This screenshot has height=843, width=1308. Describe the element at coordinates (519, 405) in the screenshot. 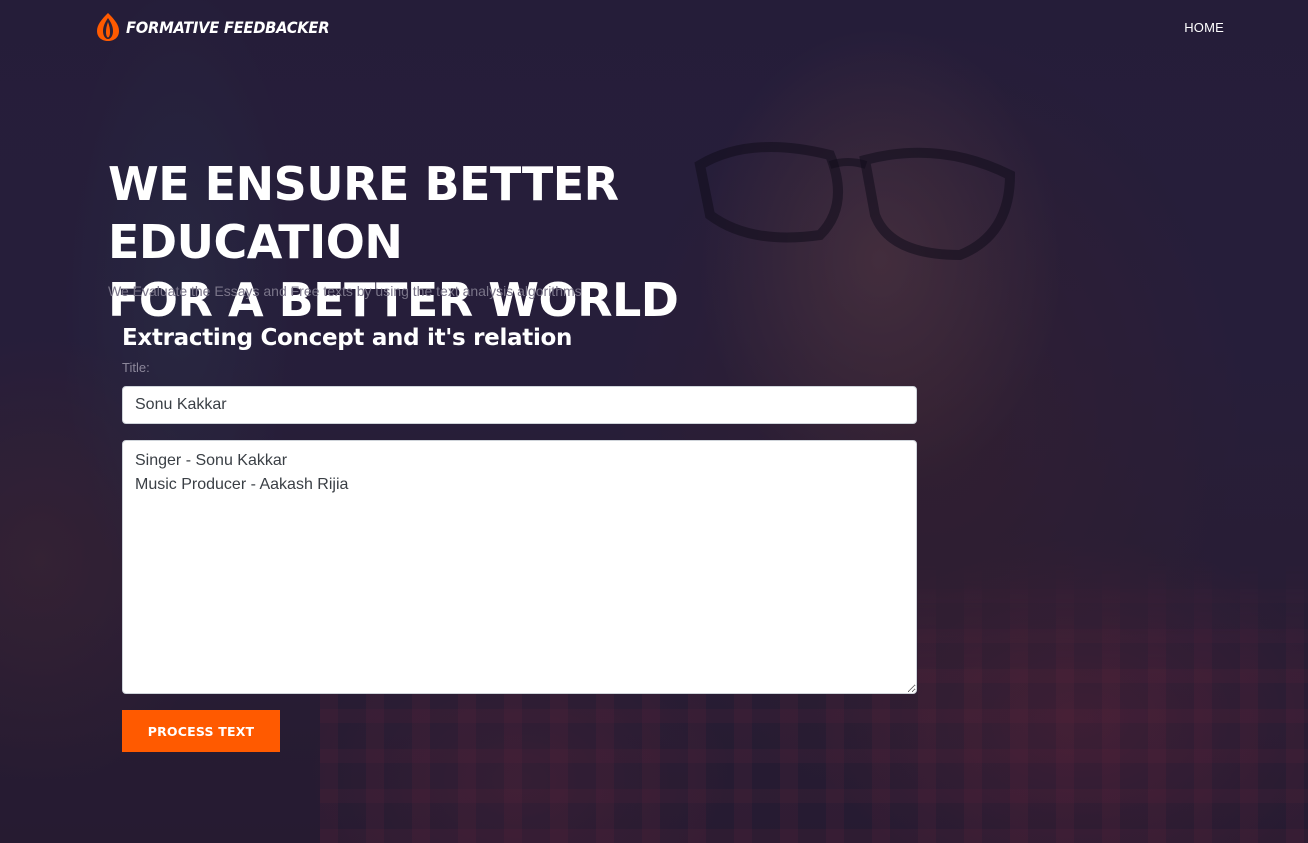

I see `title-input` at that location.